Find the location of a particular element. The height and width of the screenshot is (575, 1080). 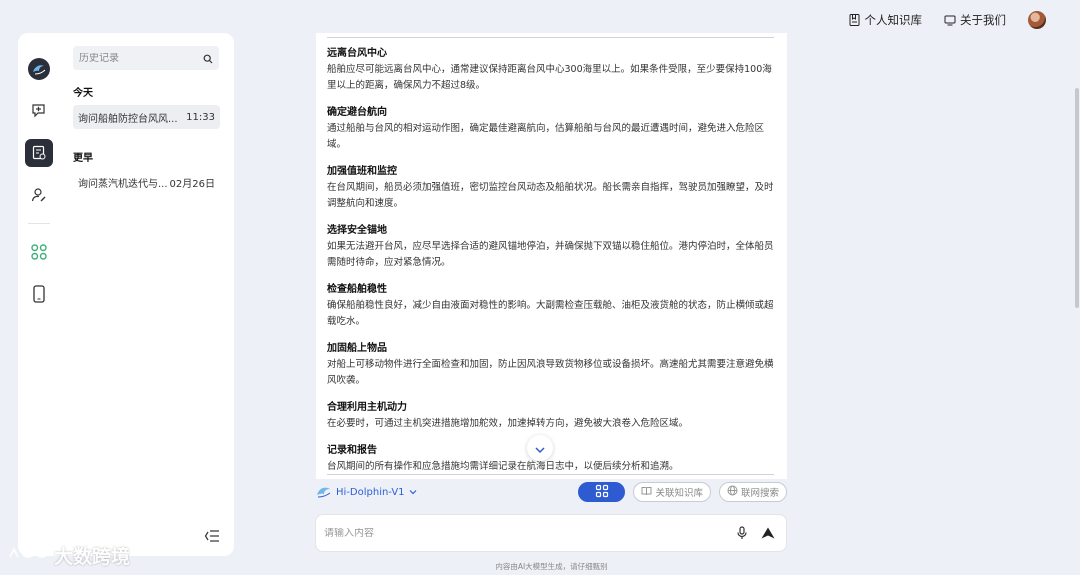

book-icon is located at coordinates (646, 492).